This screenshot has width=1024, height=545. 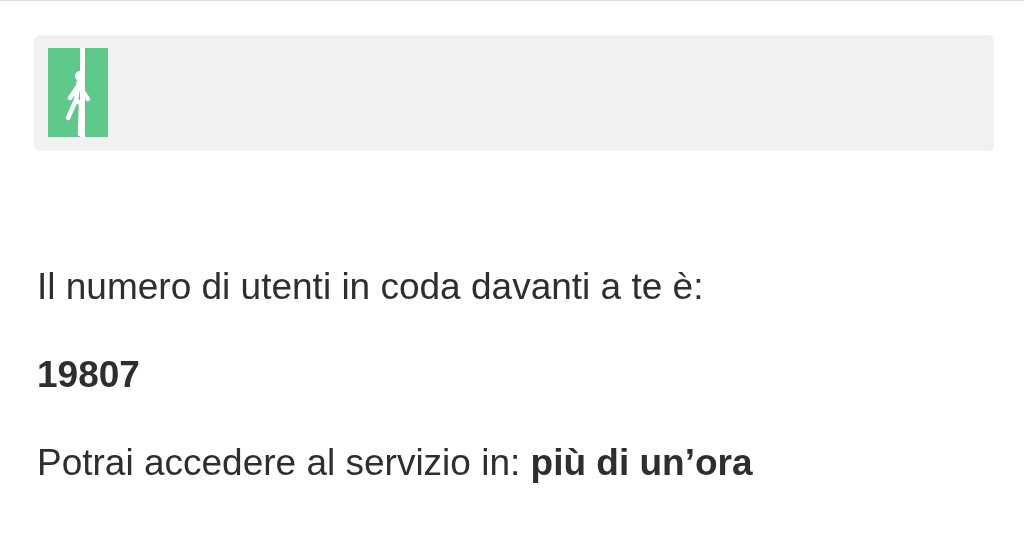 What do you see at coordinates (78, 92) in the screenshot?
I see `door-walking-person-icon` at bounding box center [78, 92].